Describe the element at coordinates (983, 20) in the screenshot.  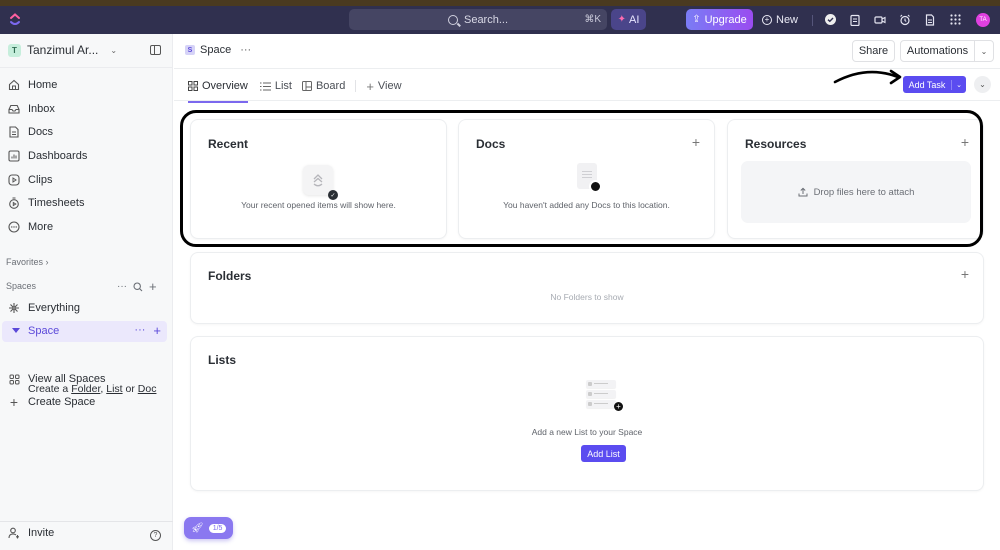
I see `user-avatar: TA` at that location.